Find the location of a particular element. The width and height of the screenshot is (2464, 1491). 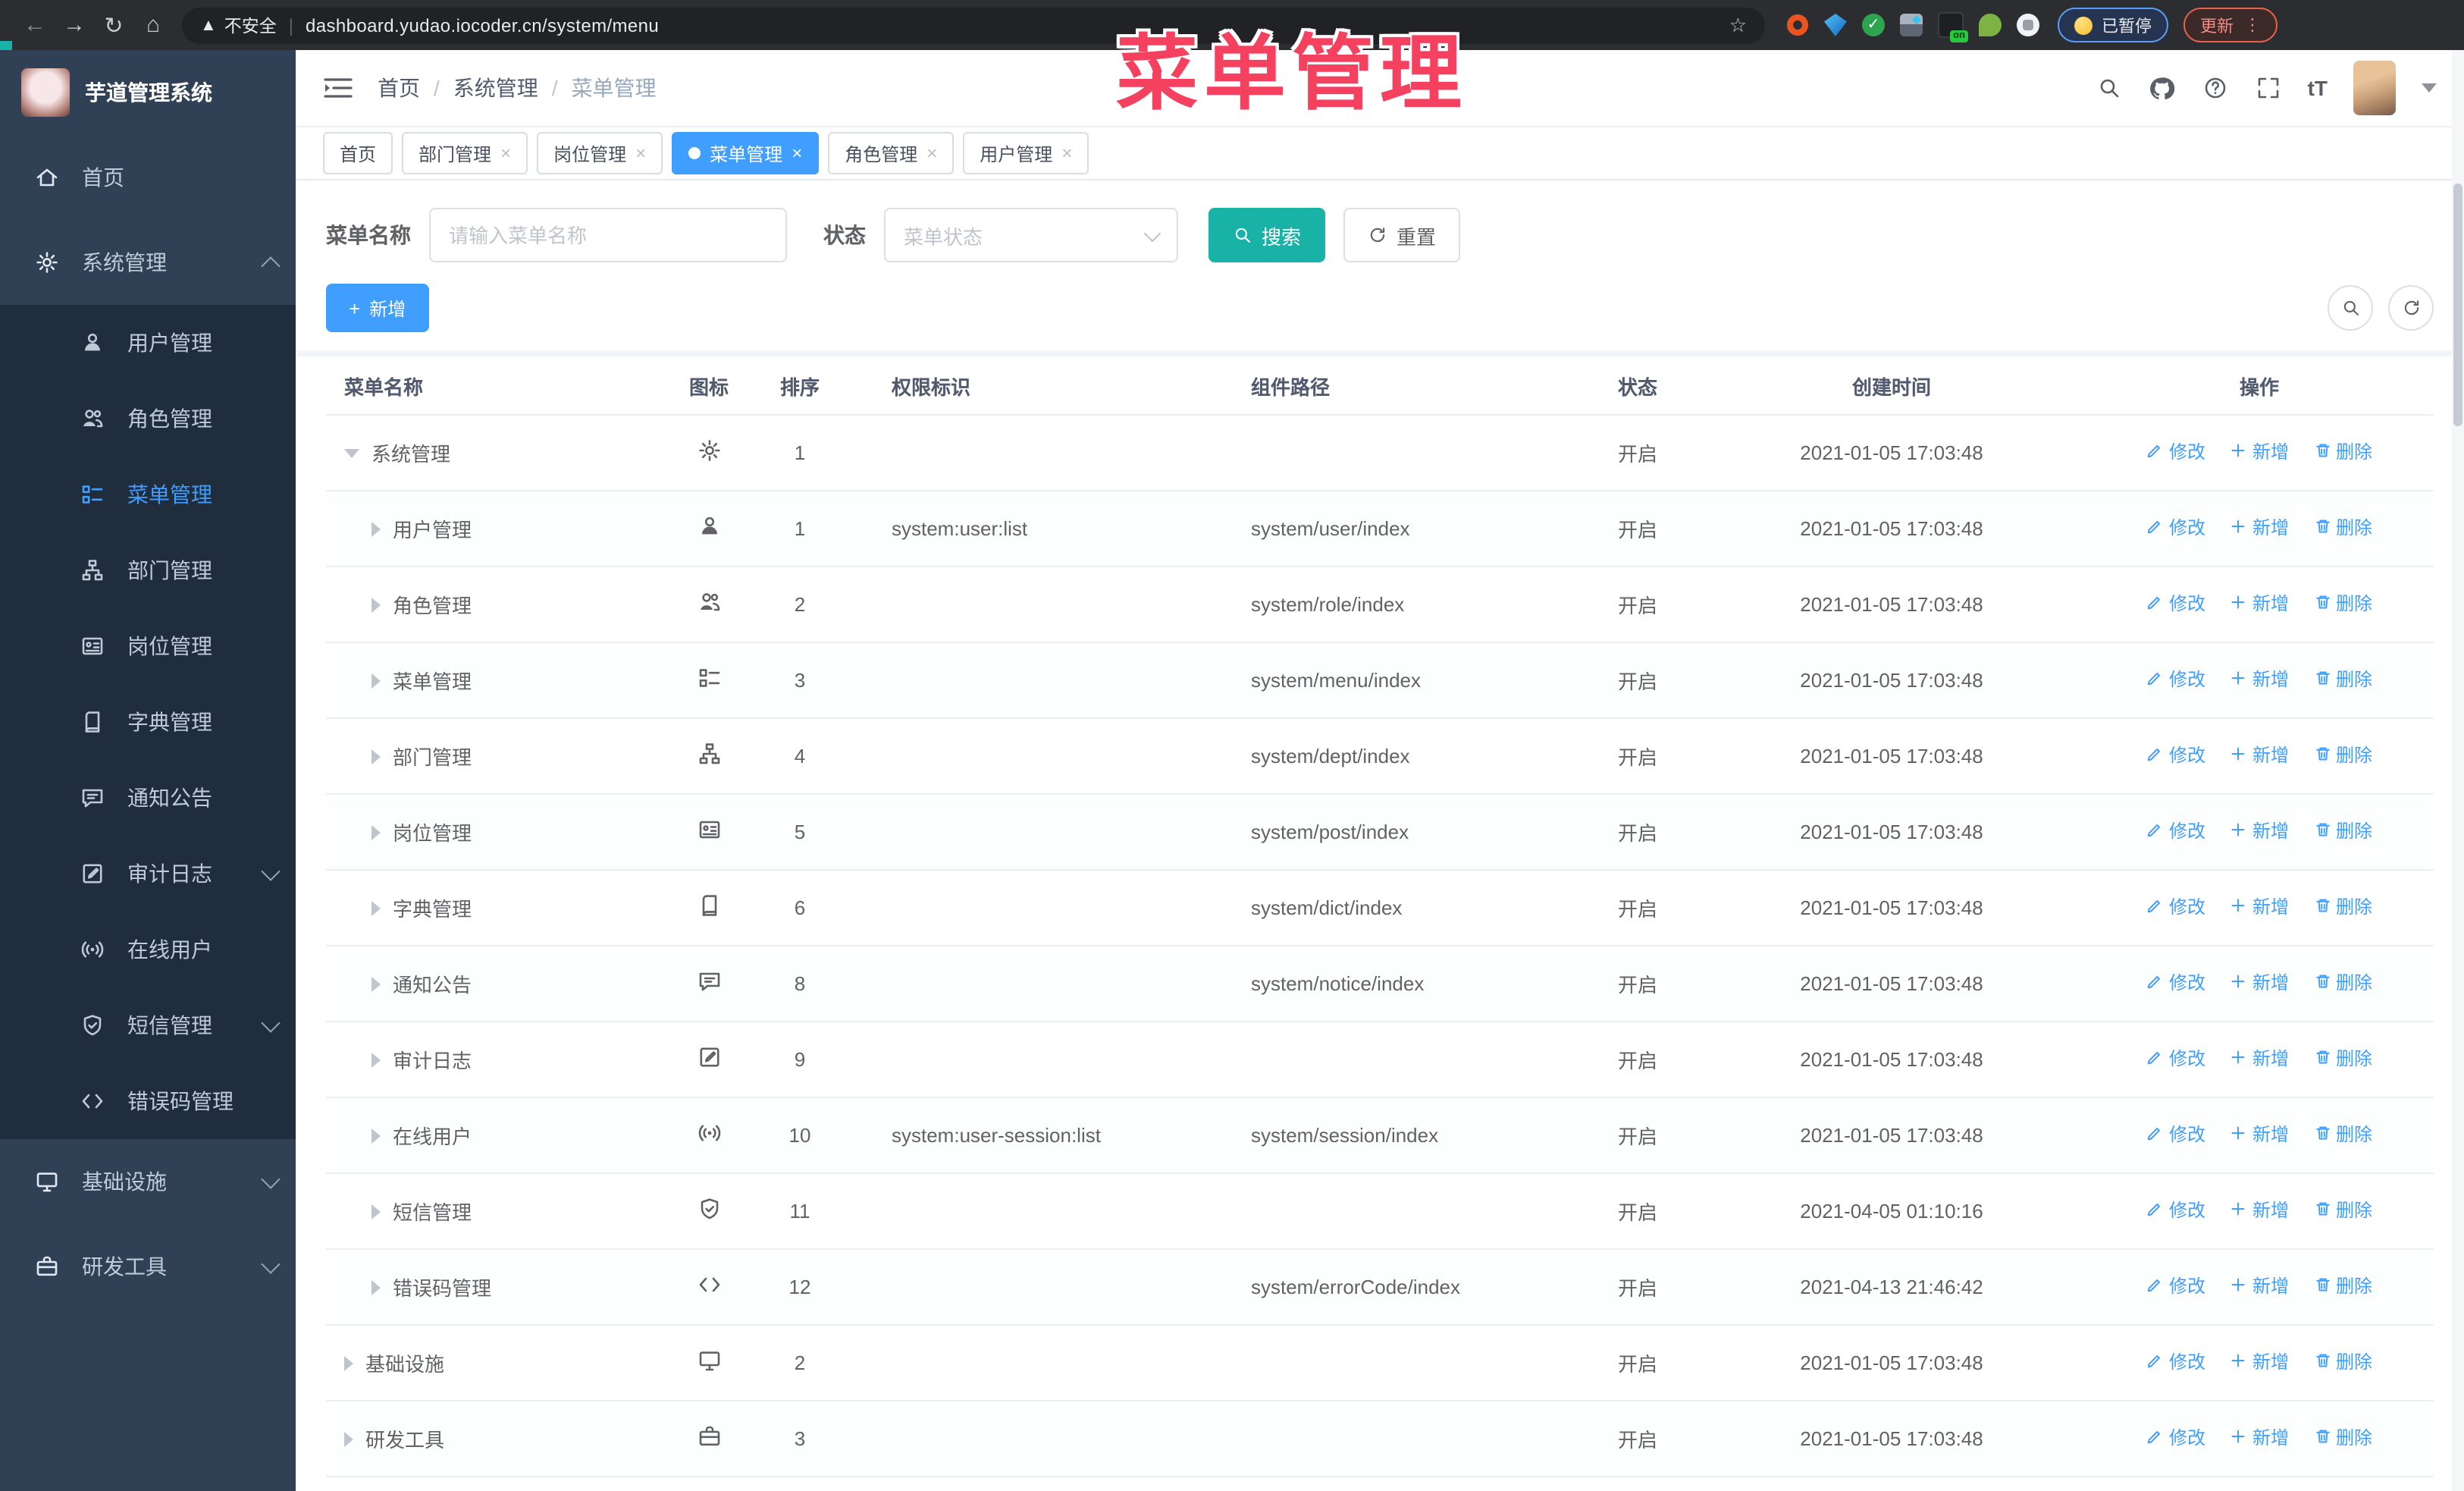

tab-用户管理: 用户管理 × is located at coordinates (1026, 153).